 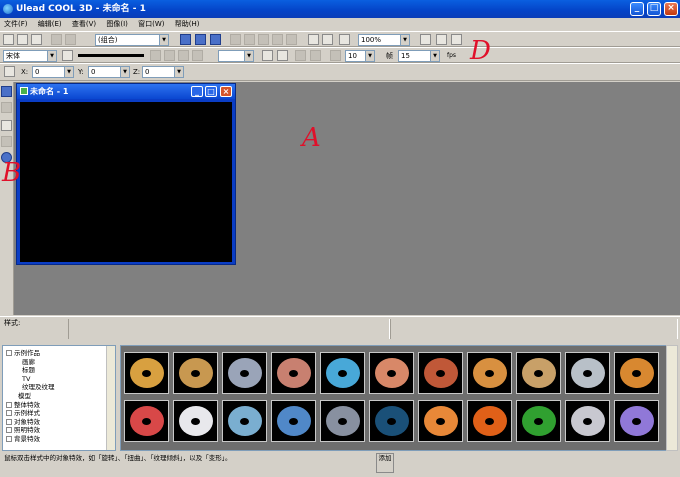 I want to click on doc-minimize-button: _, so click(x=197, y=91).